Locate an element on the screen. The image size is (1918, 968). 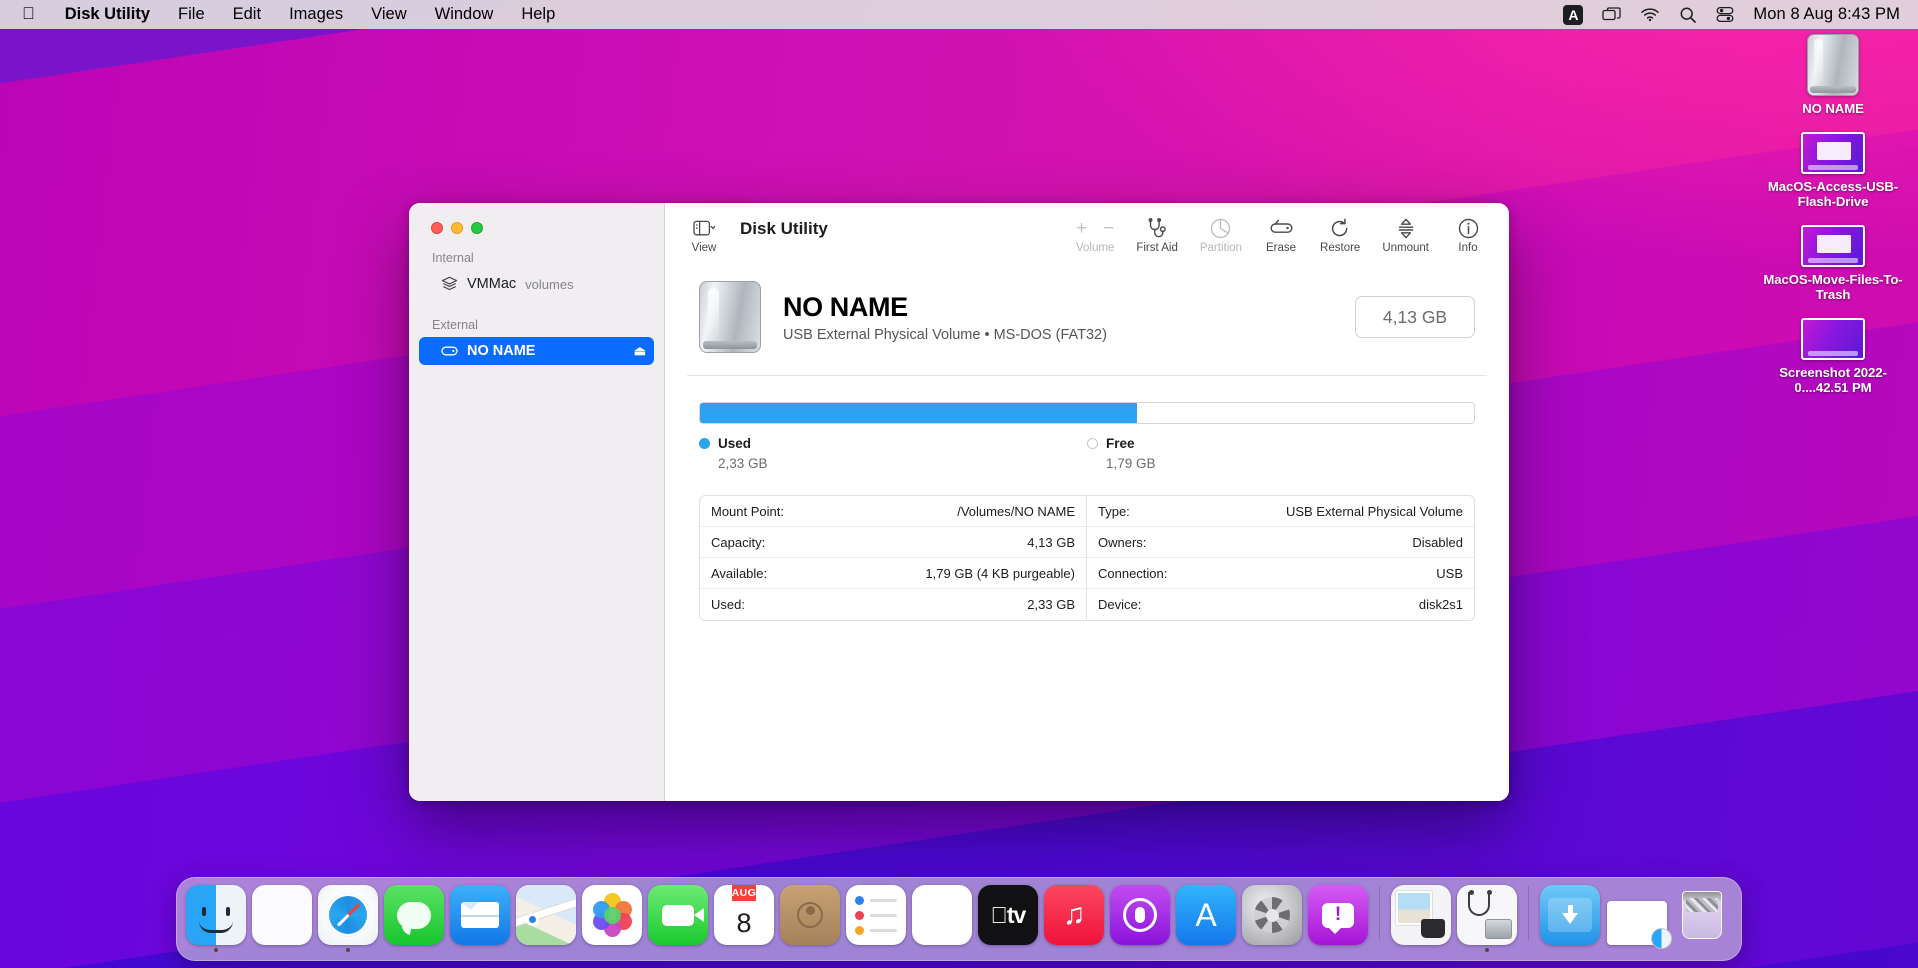
header-divider is located at coordinates (1087, 375).